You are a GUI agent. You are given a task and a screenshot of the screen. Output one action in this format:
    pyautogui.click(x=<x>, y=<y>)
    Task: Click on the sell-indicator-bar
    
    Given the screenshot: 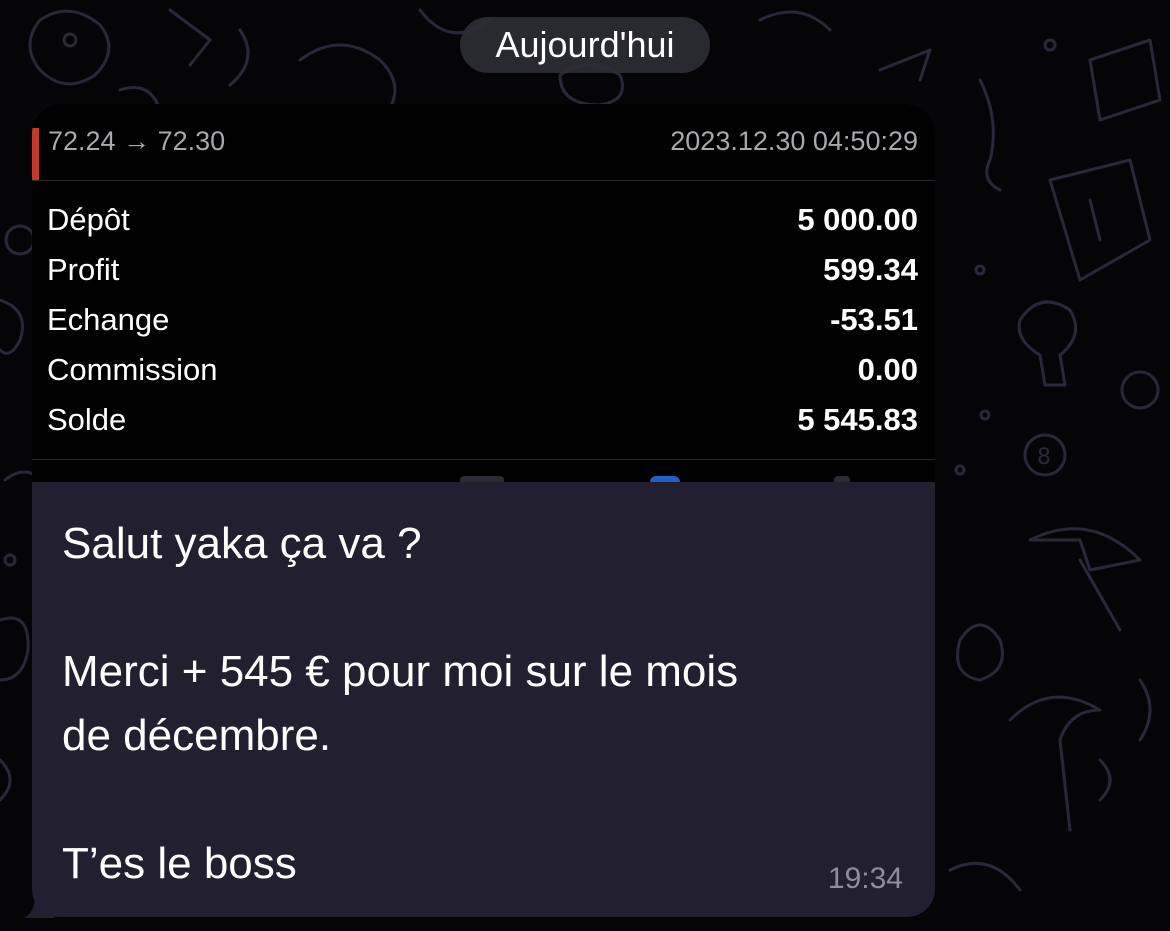 What is the action you would take?
    pyautogui.click(x=35, y=154)
    